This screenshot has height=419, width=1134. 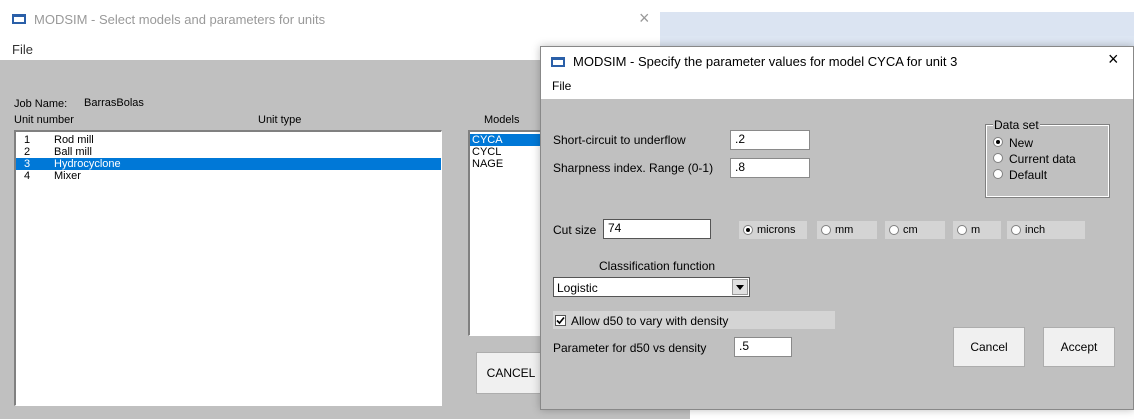 I want to click on data-set-new-radio: New, so click(x=1048, y=143).